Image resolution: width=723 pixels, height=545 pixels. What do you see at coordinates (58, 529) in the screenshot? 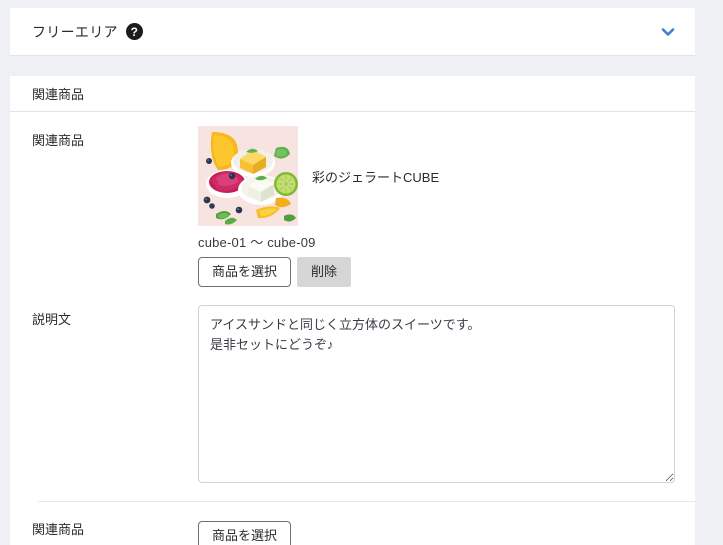
I see `related-product-label-2: 関連商品` at bounding box center [58, 529].